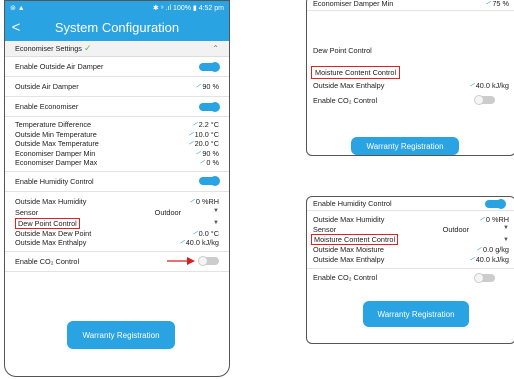 The width and height of the screenshot is (514, 379). I want to click on status-right: ✱ ⁹ .ıl 100% ▮ 4:52 pm, so click(188, 8).